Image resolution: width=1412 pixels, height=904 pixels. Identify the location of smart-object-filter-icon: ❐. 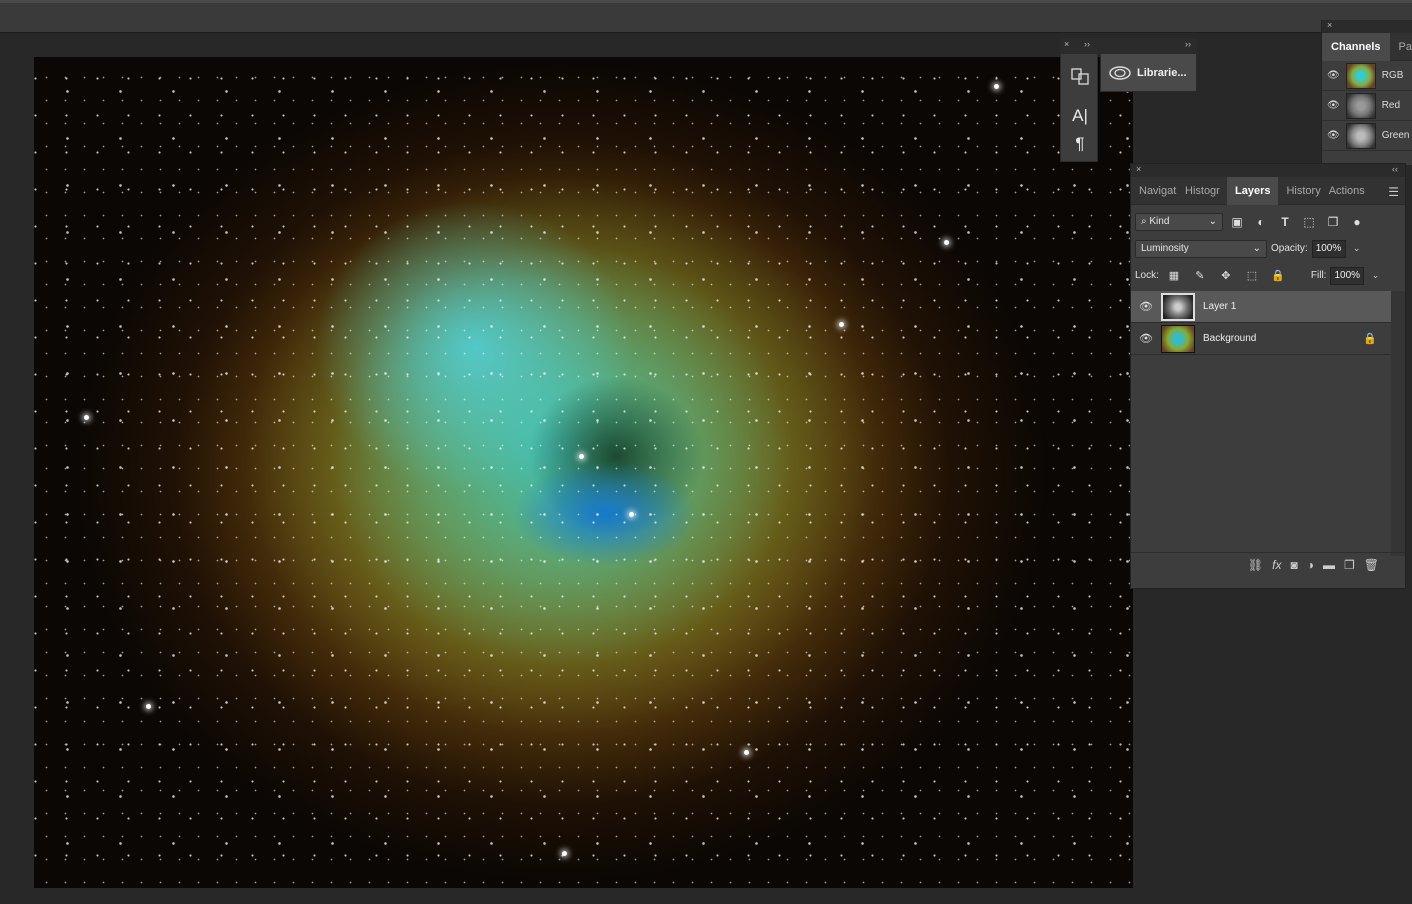
(1333, 222).